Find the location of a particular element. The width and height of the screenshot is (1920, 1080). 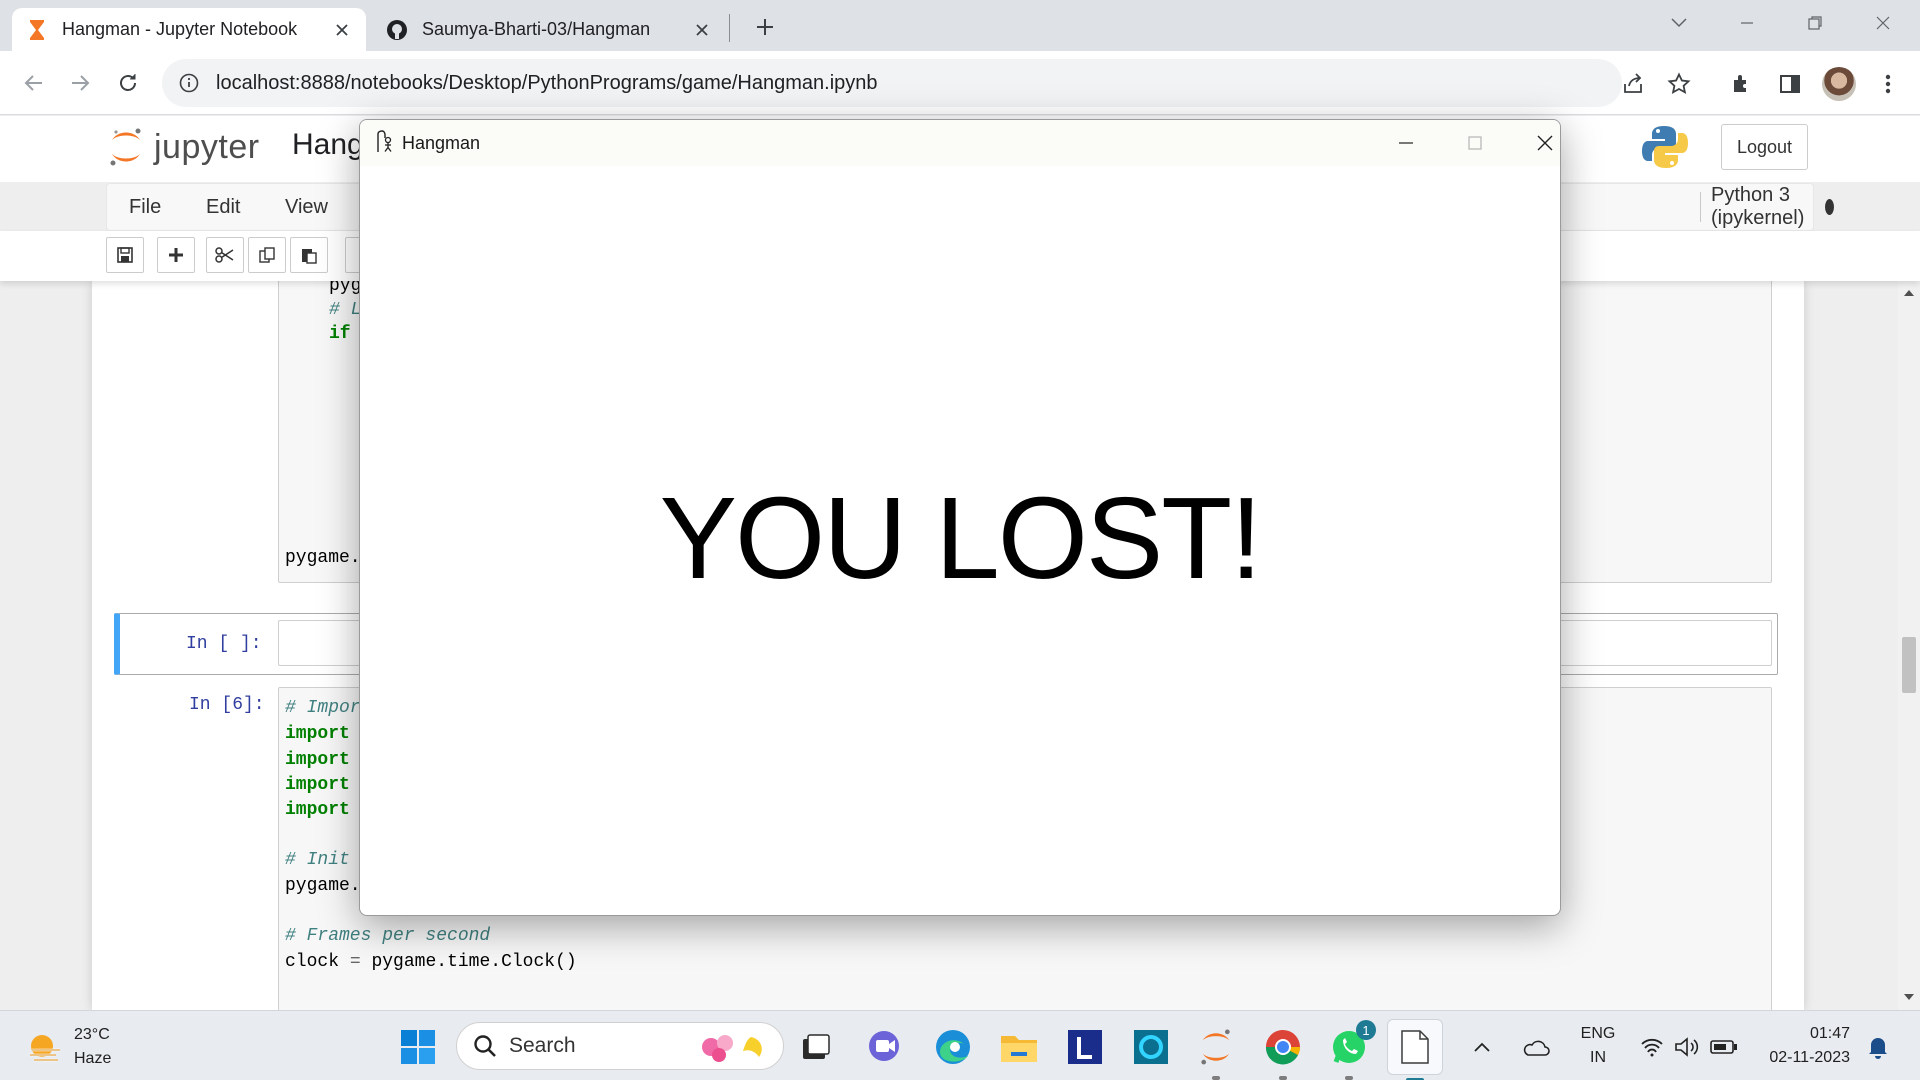

scroll-up-icon is located at coordinates (1909, 293).